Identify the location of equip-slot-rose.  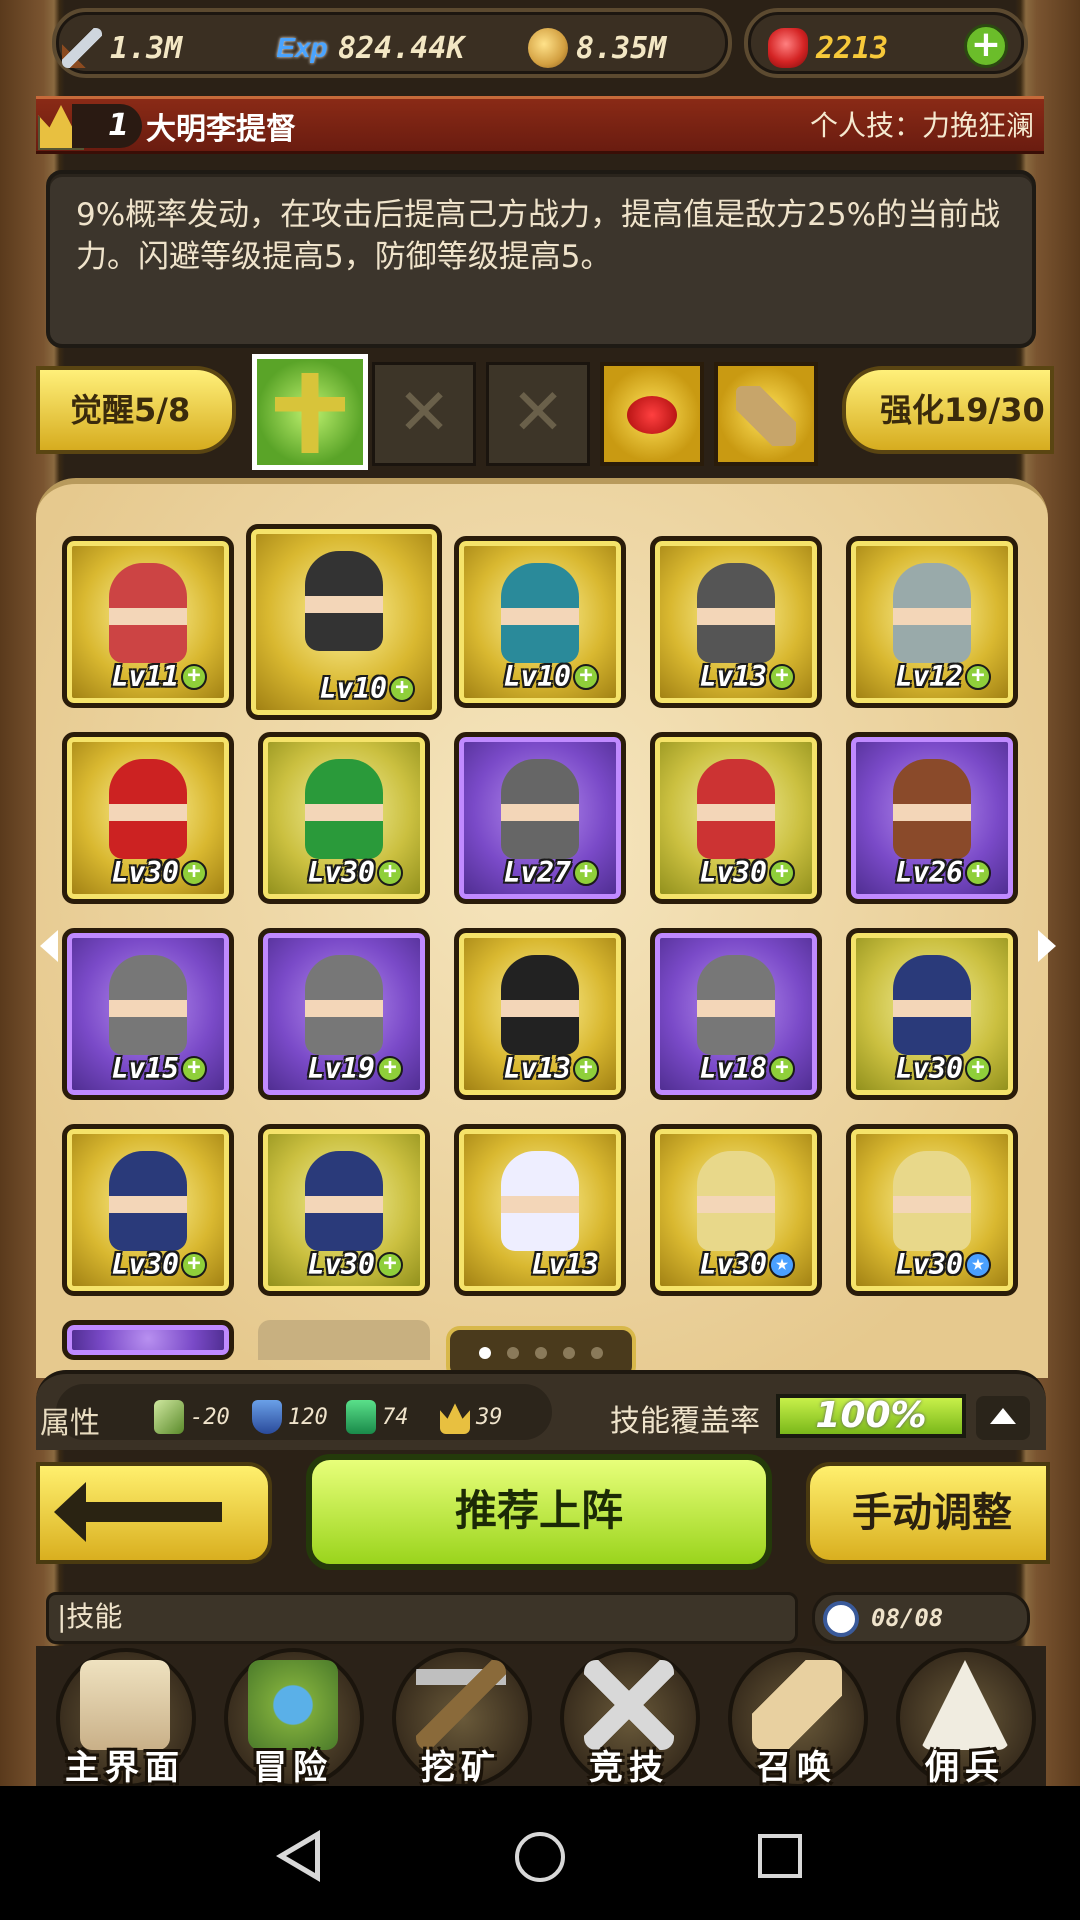
(652, 414).